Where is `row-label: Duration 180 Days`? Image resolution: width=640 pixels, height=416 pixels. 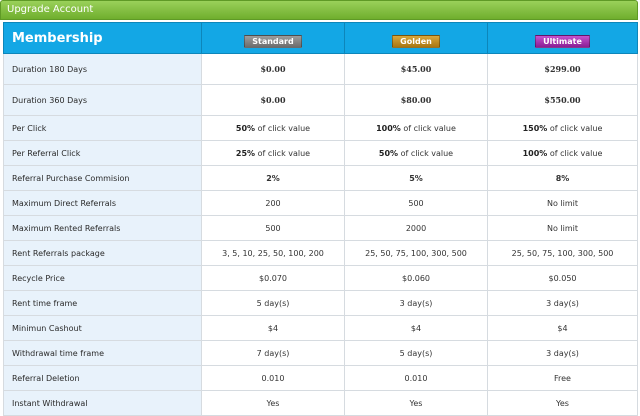 row-label: Duration 180 Days is located at coordinates (102, 69).